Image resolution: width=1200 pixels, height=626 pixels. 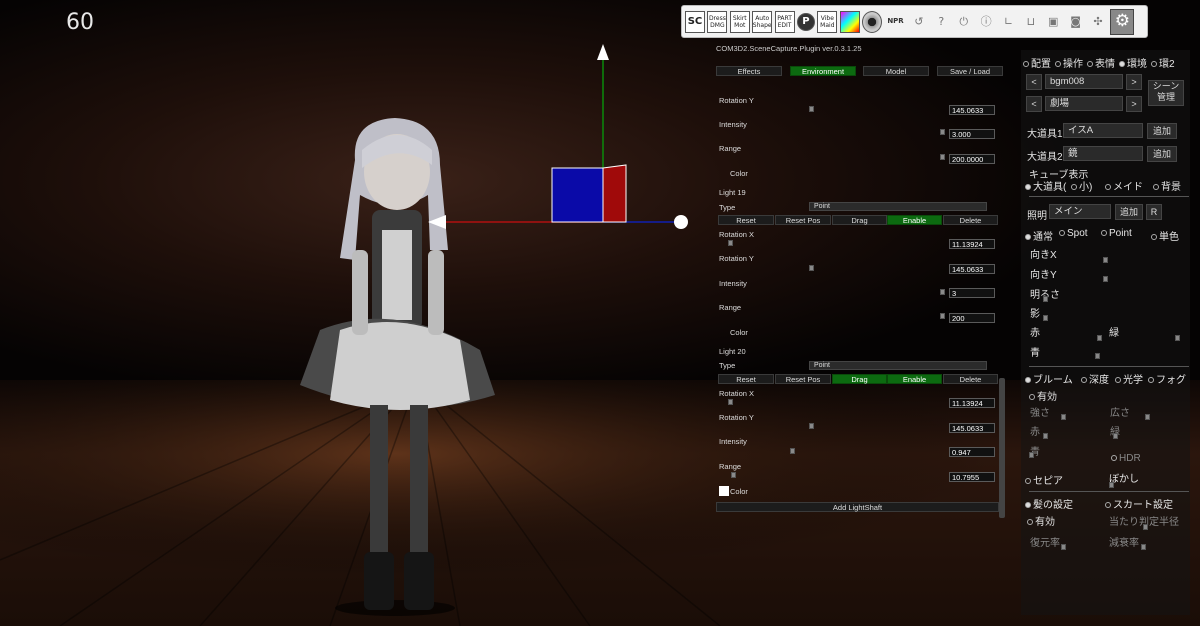 What do you see at coordinates (1103, 130) in the screenshot?
I see `prop1-field: イスA` at bounding box center [1103, 130].